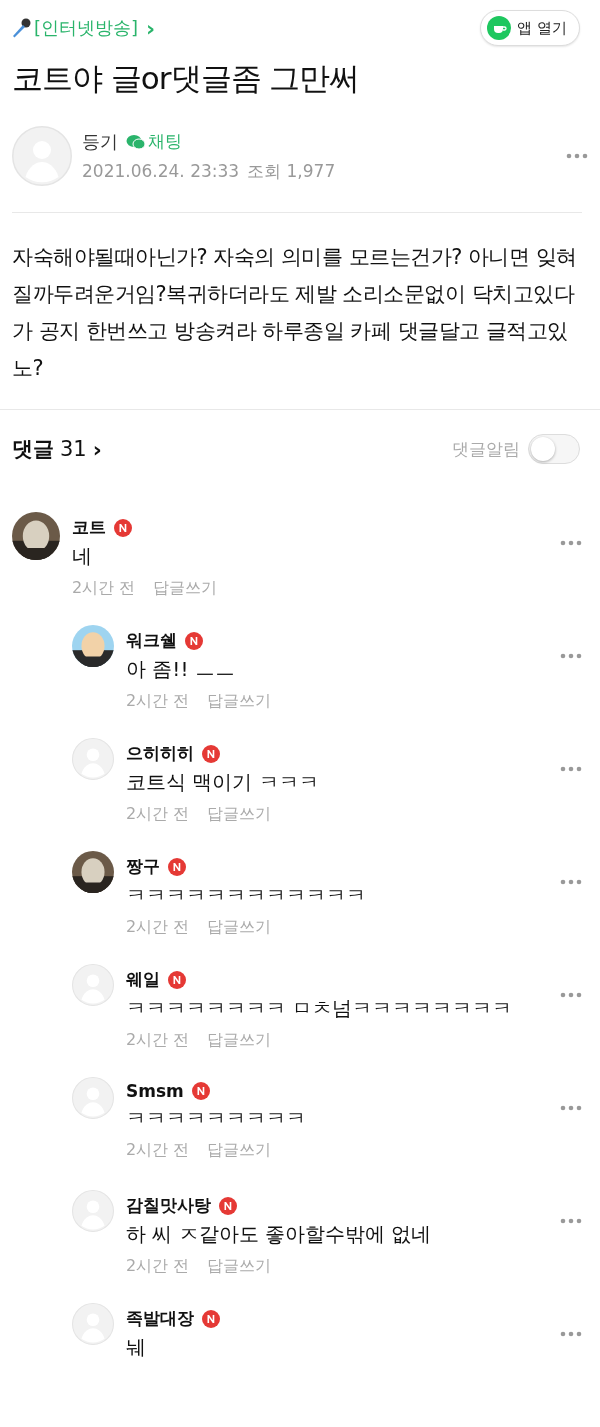 This screenshot has height=1427, width=600. I want to click on commenter-name: 으히히히, so click(160, 753).